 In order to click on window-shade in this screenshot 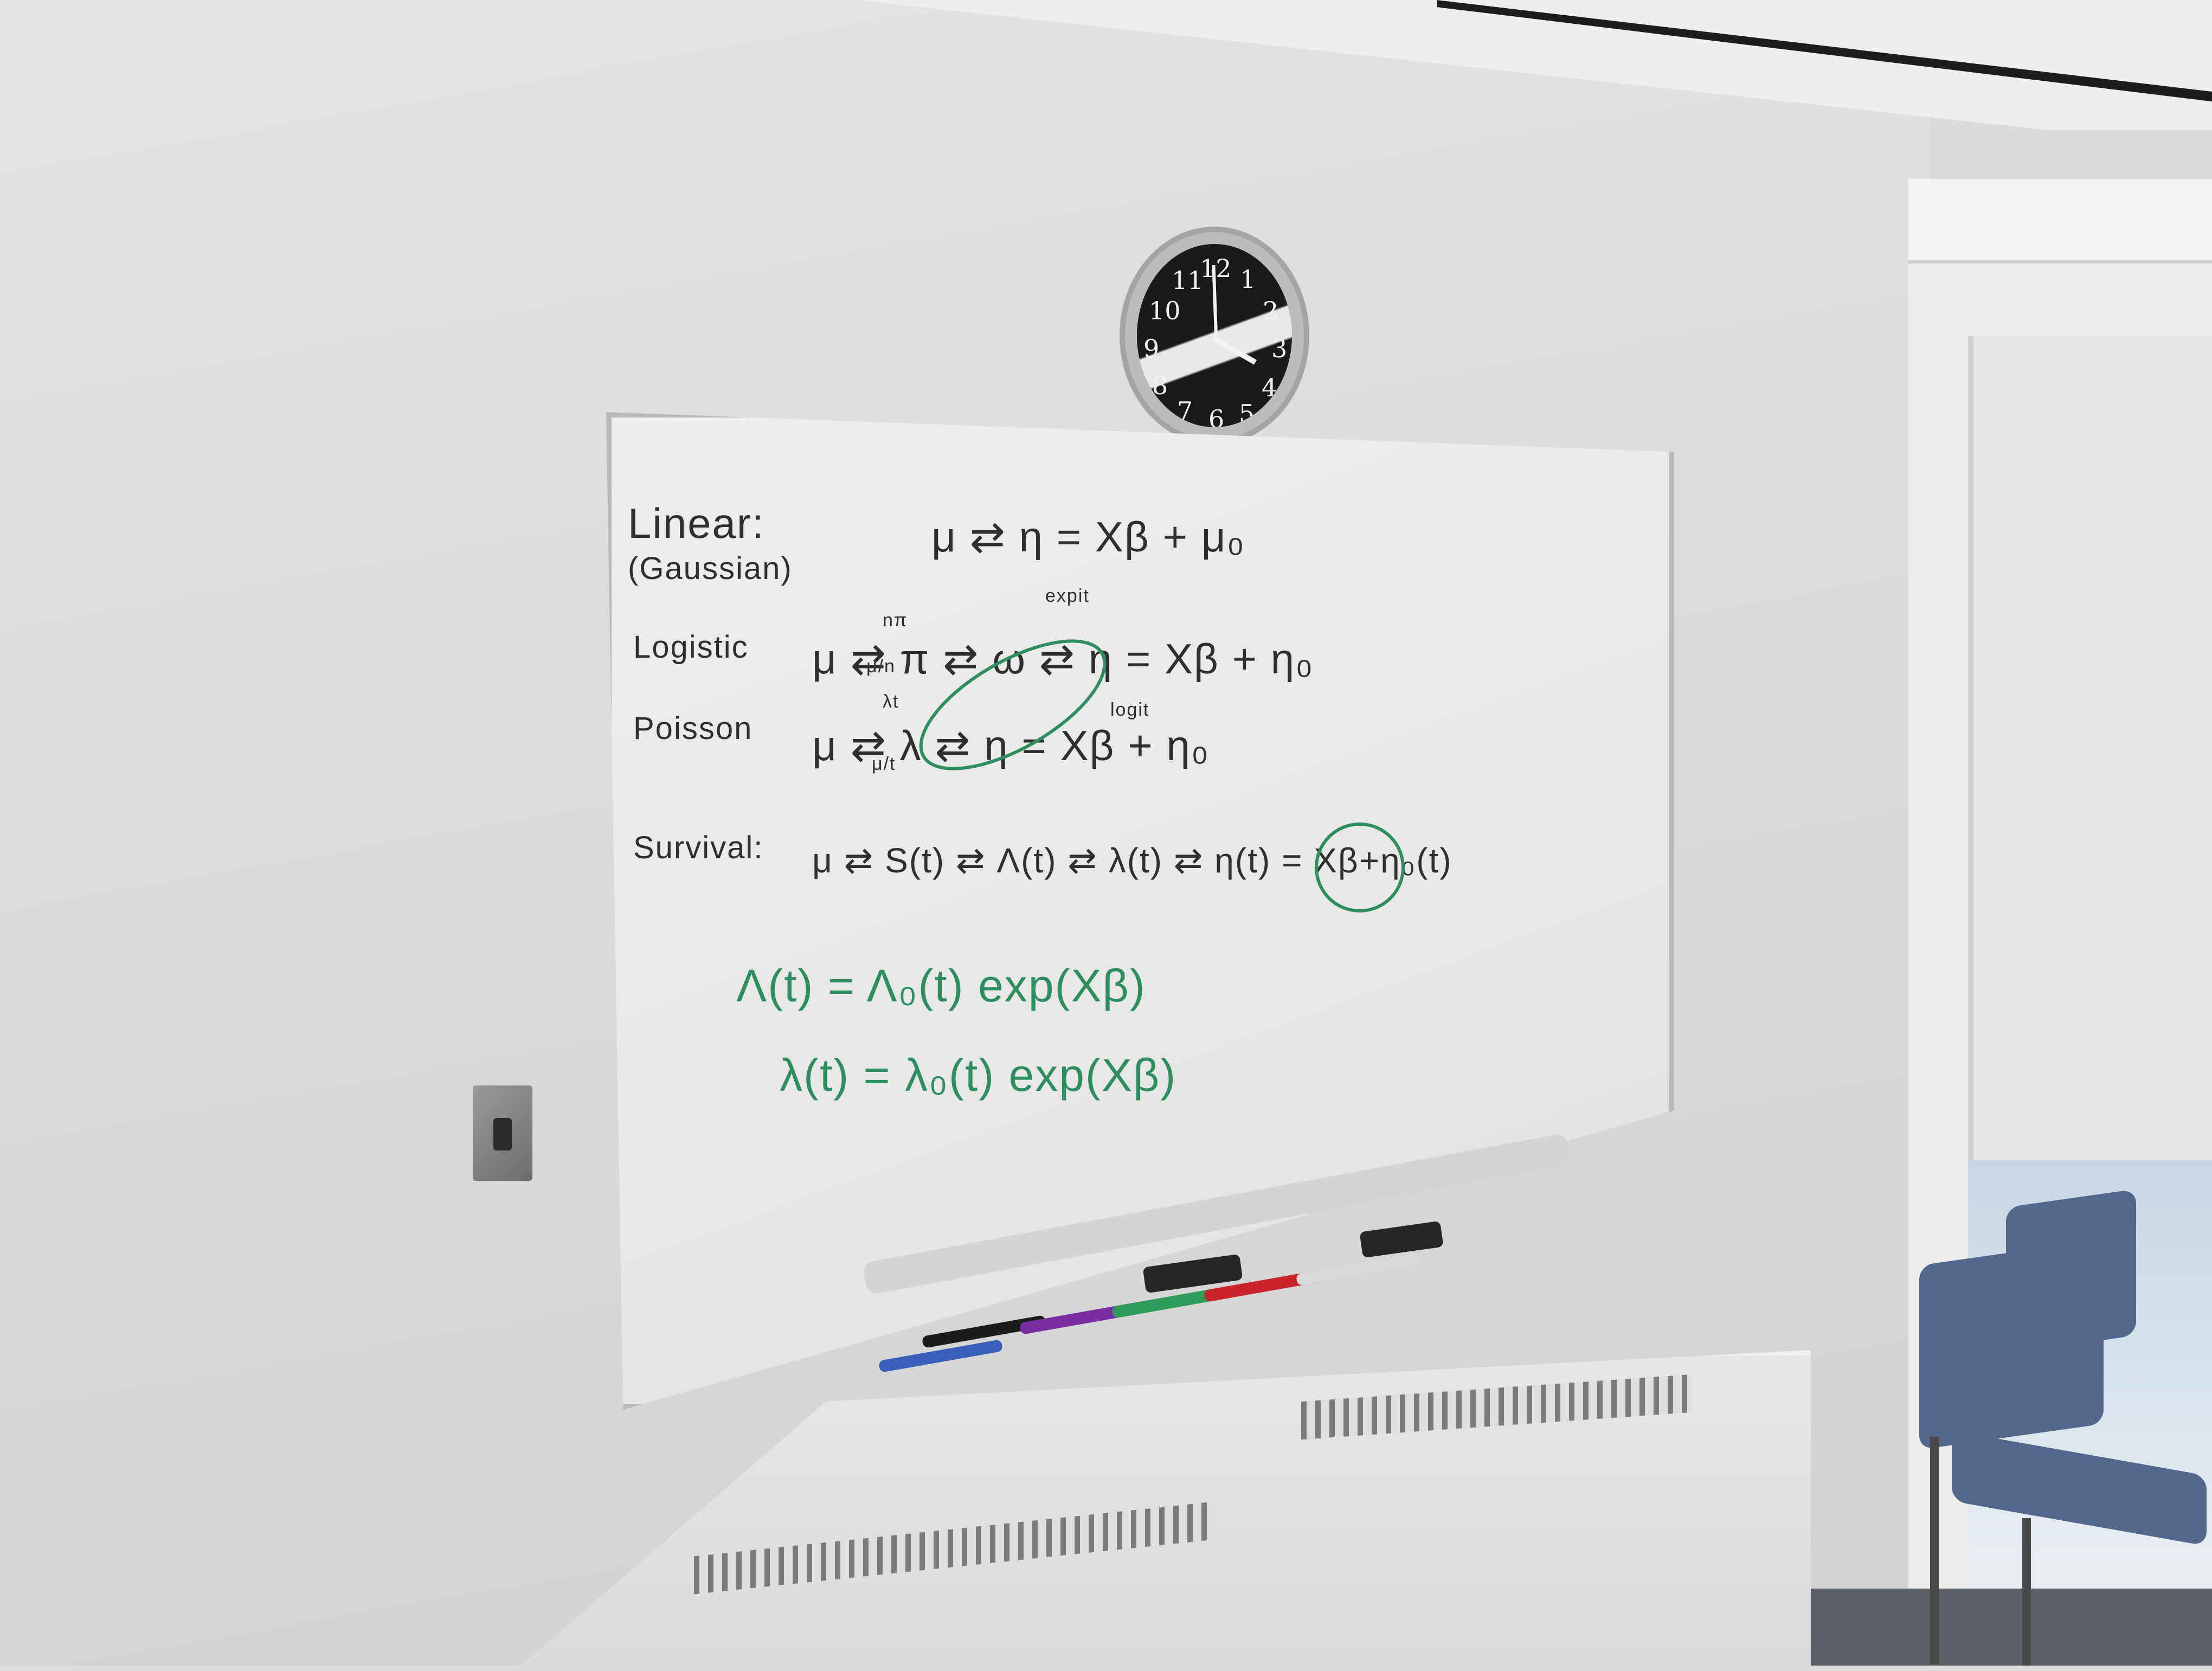, I will do `click(2090, 748)`.